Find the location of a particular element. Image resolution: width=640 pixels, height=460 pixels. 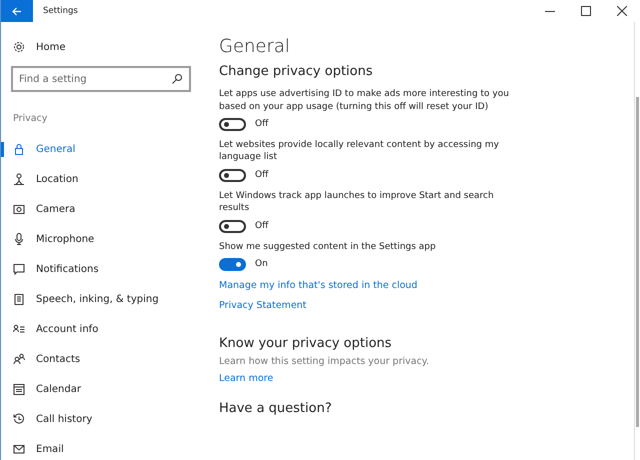

section-heading: Know your privacy options is located at coordinates (306, 344).